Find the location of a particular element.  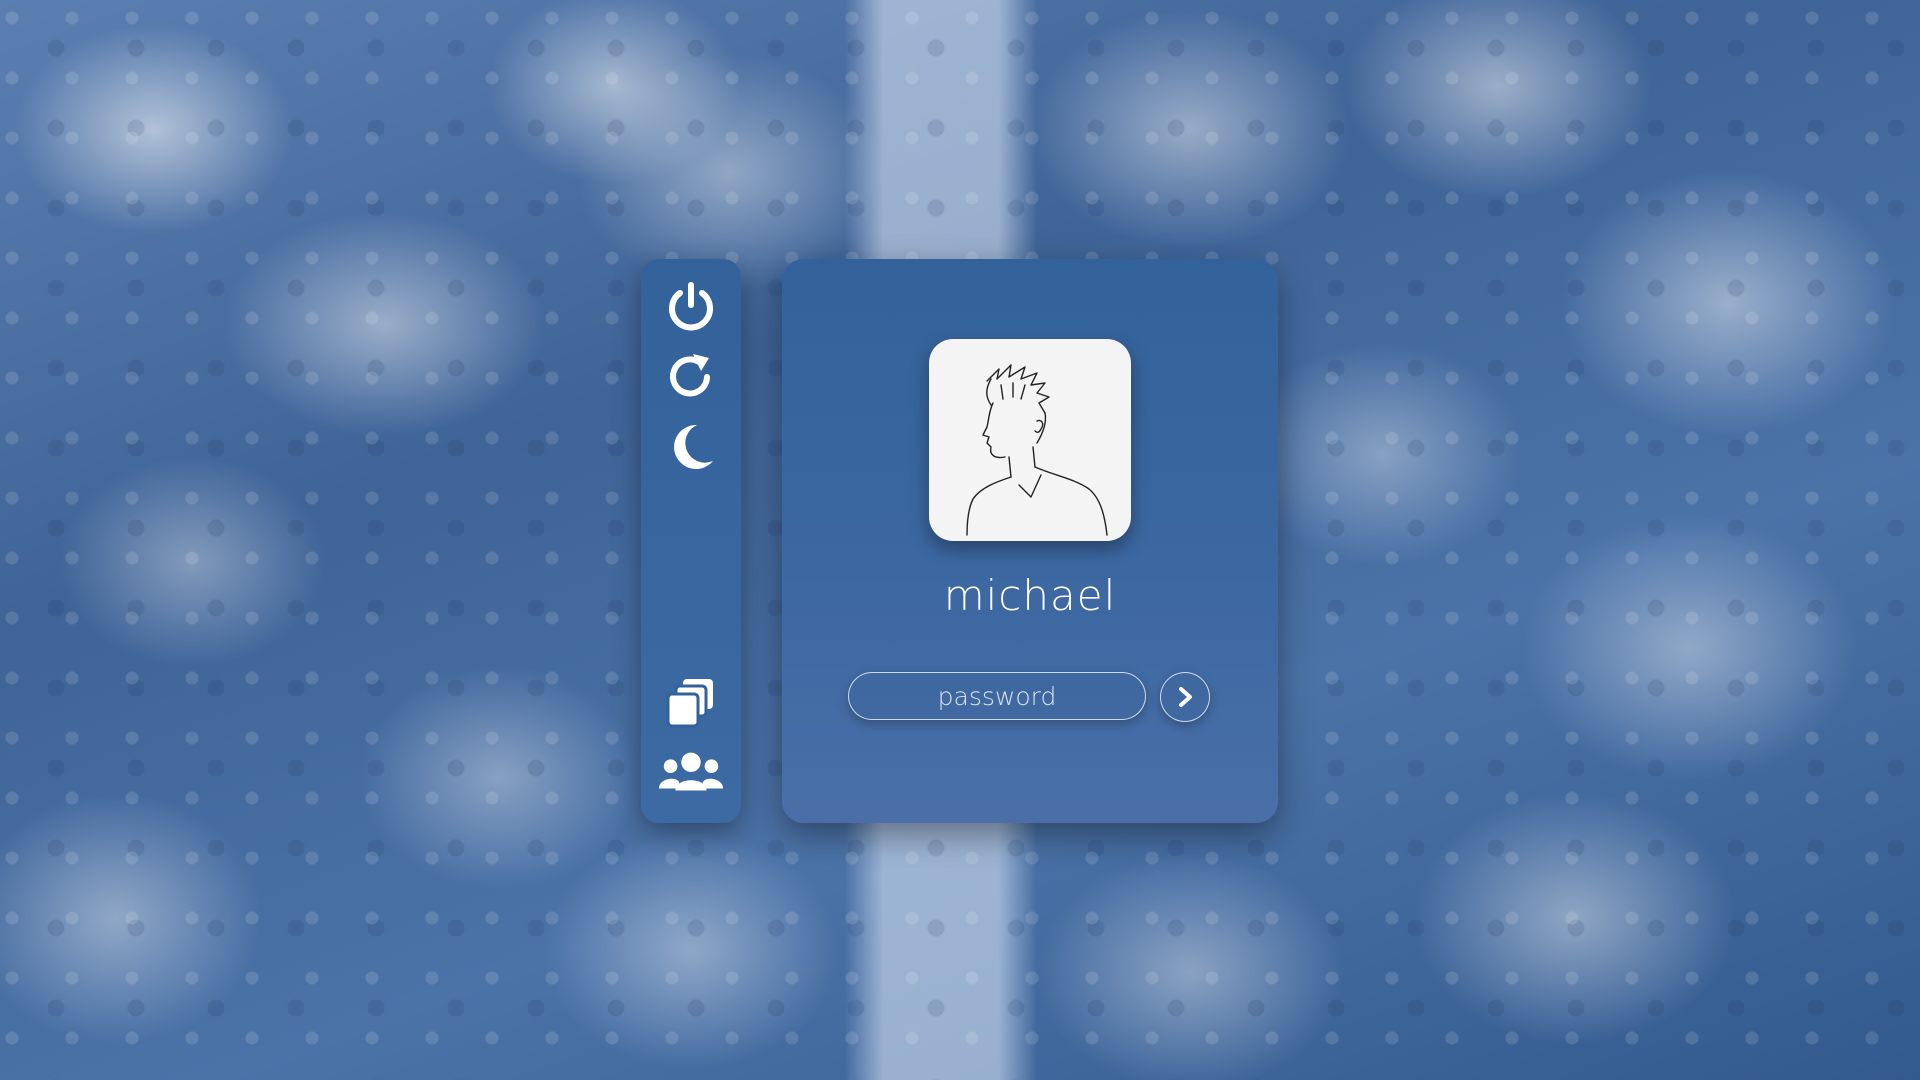

restart-icon is located at coordinates (691, 377).